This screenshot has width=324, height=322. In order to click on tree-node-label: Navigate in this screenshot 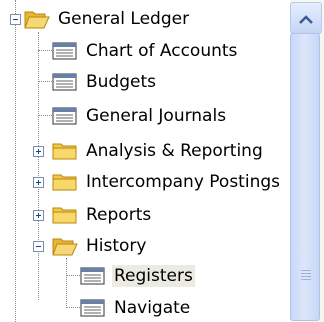, I will do `click(152, 308)`.